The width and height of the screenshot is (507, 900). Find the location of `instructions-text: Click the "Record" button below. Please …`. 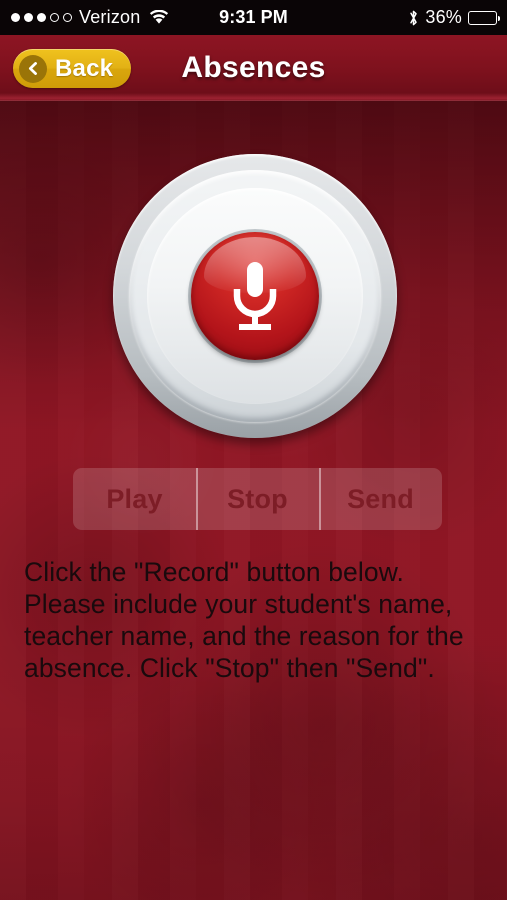

instructions-text: Click the "Record" button below. Please … is located at coordinates (244, 620).